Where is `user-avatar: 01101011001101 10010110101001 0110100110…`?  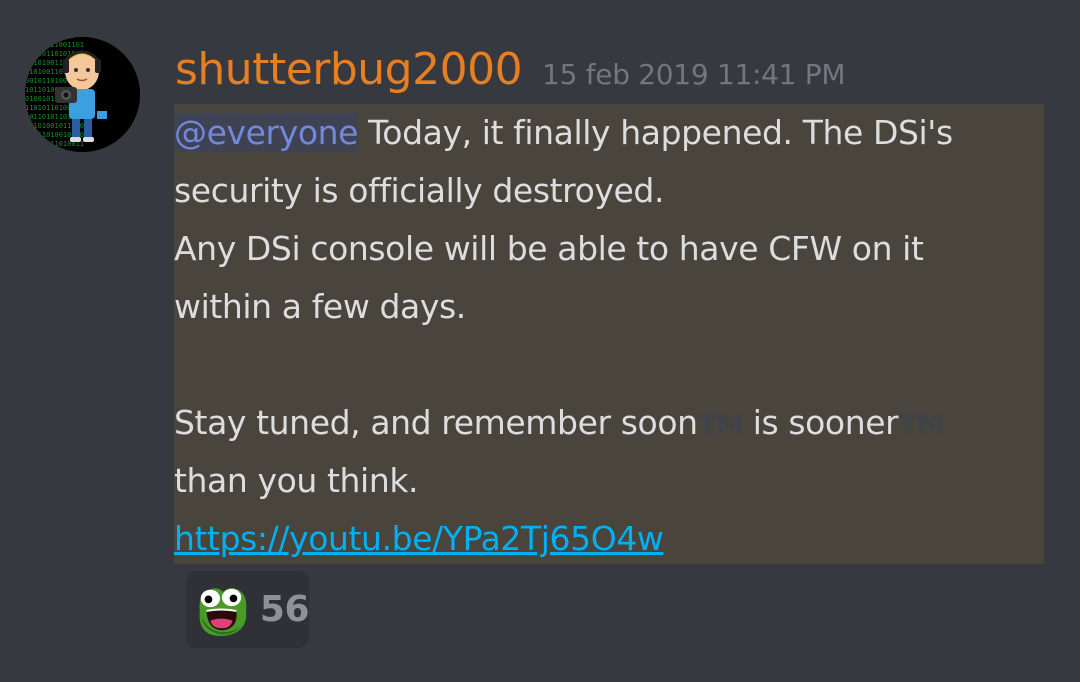
user-avatar: 01101011001101 10010110101001 0110100110… is located at coordinates (82, 94).